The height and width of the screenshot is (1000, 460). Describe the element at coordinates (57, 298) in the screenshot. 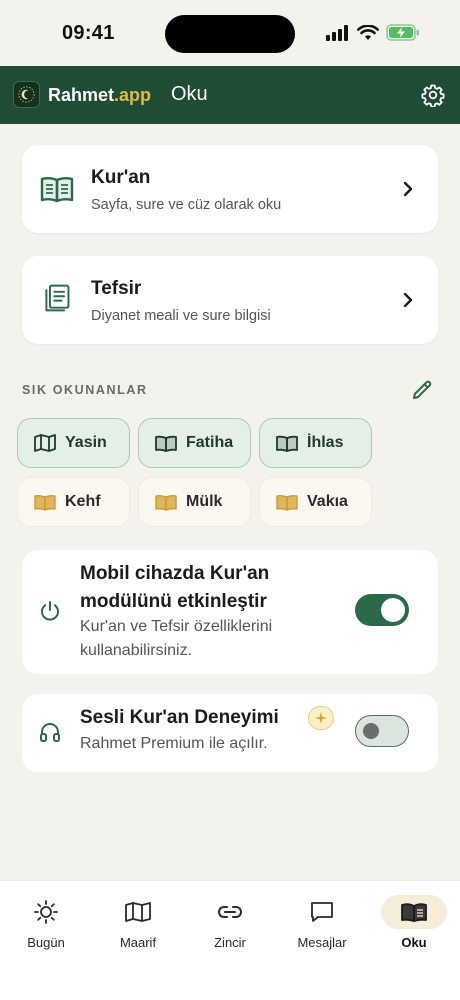

I see `document-lines-icon` at that location.